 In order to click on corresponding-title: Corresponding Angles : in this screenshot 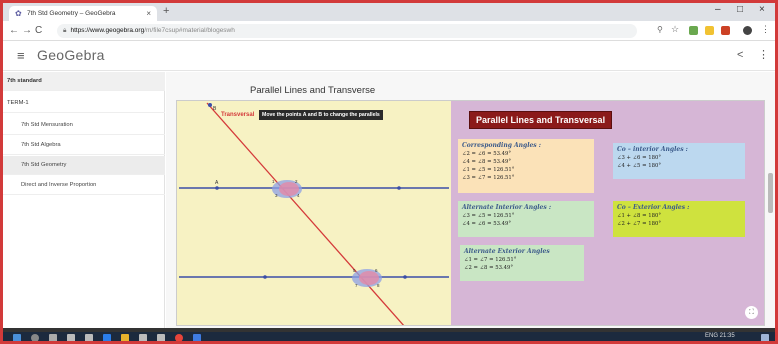, I will do `click(501, 145)`.